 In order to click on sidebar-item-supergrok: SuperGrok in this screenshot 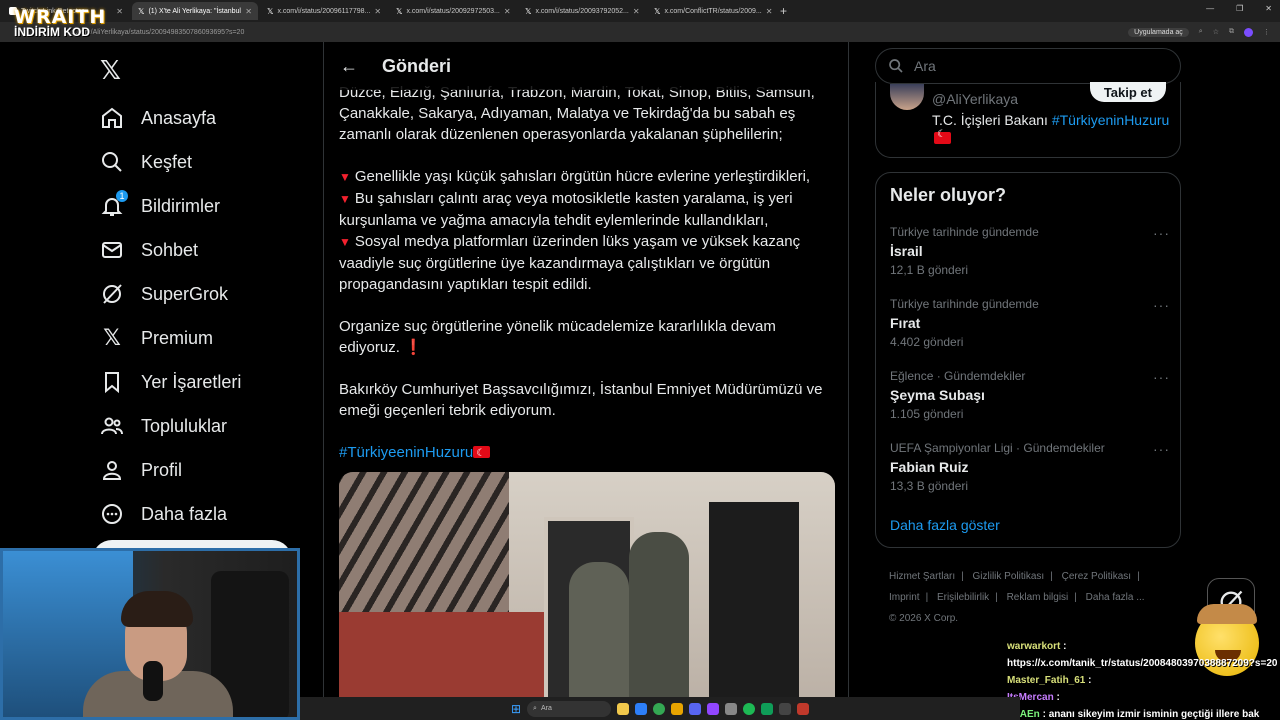, I will do `click(170, 294)`.